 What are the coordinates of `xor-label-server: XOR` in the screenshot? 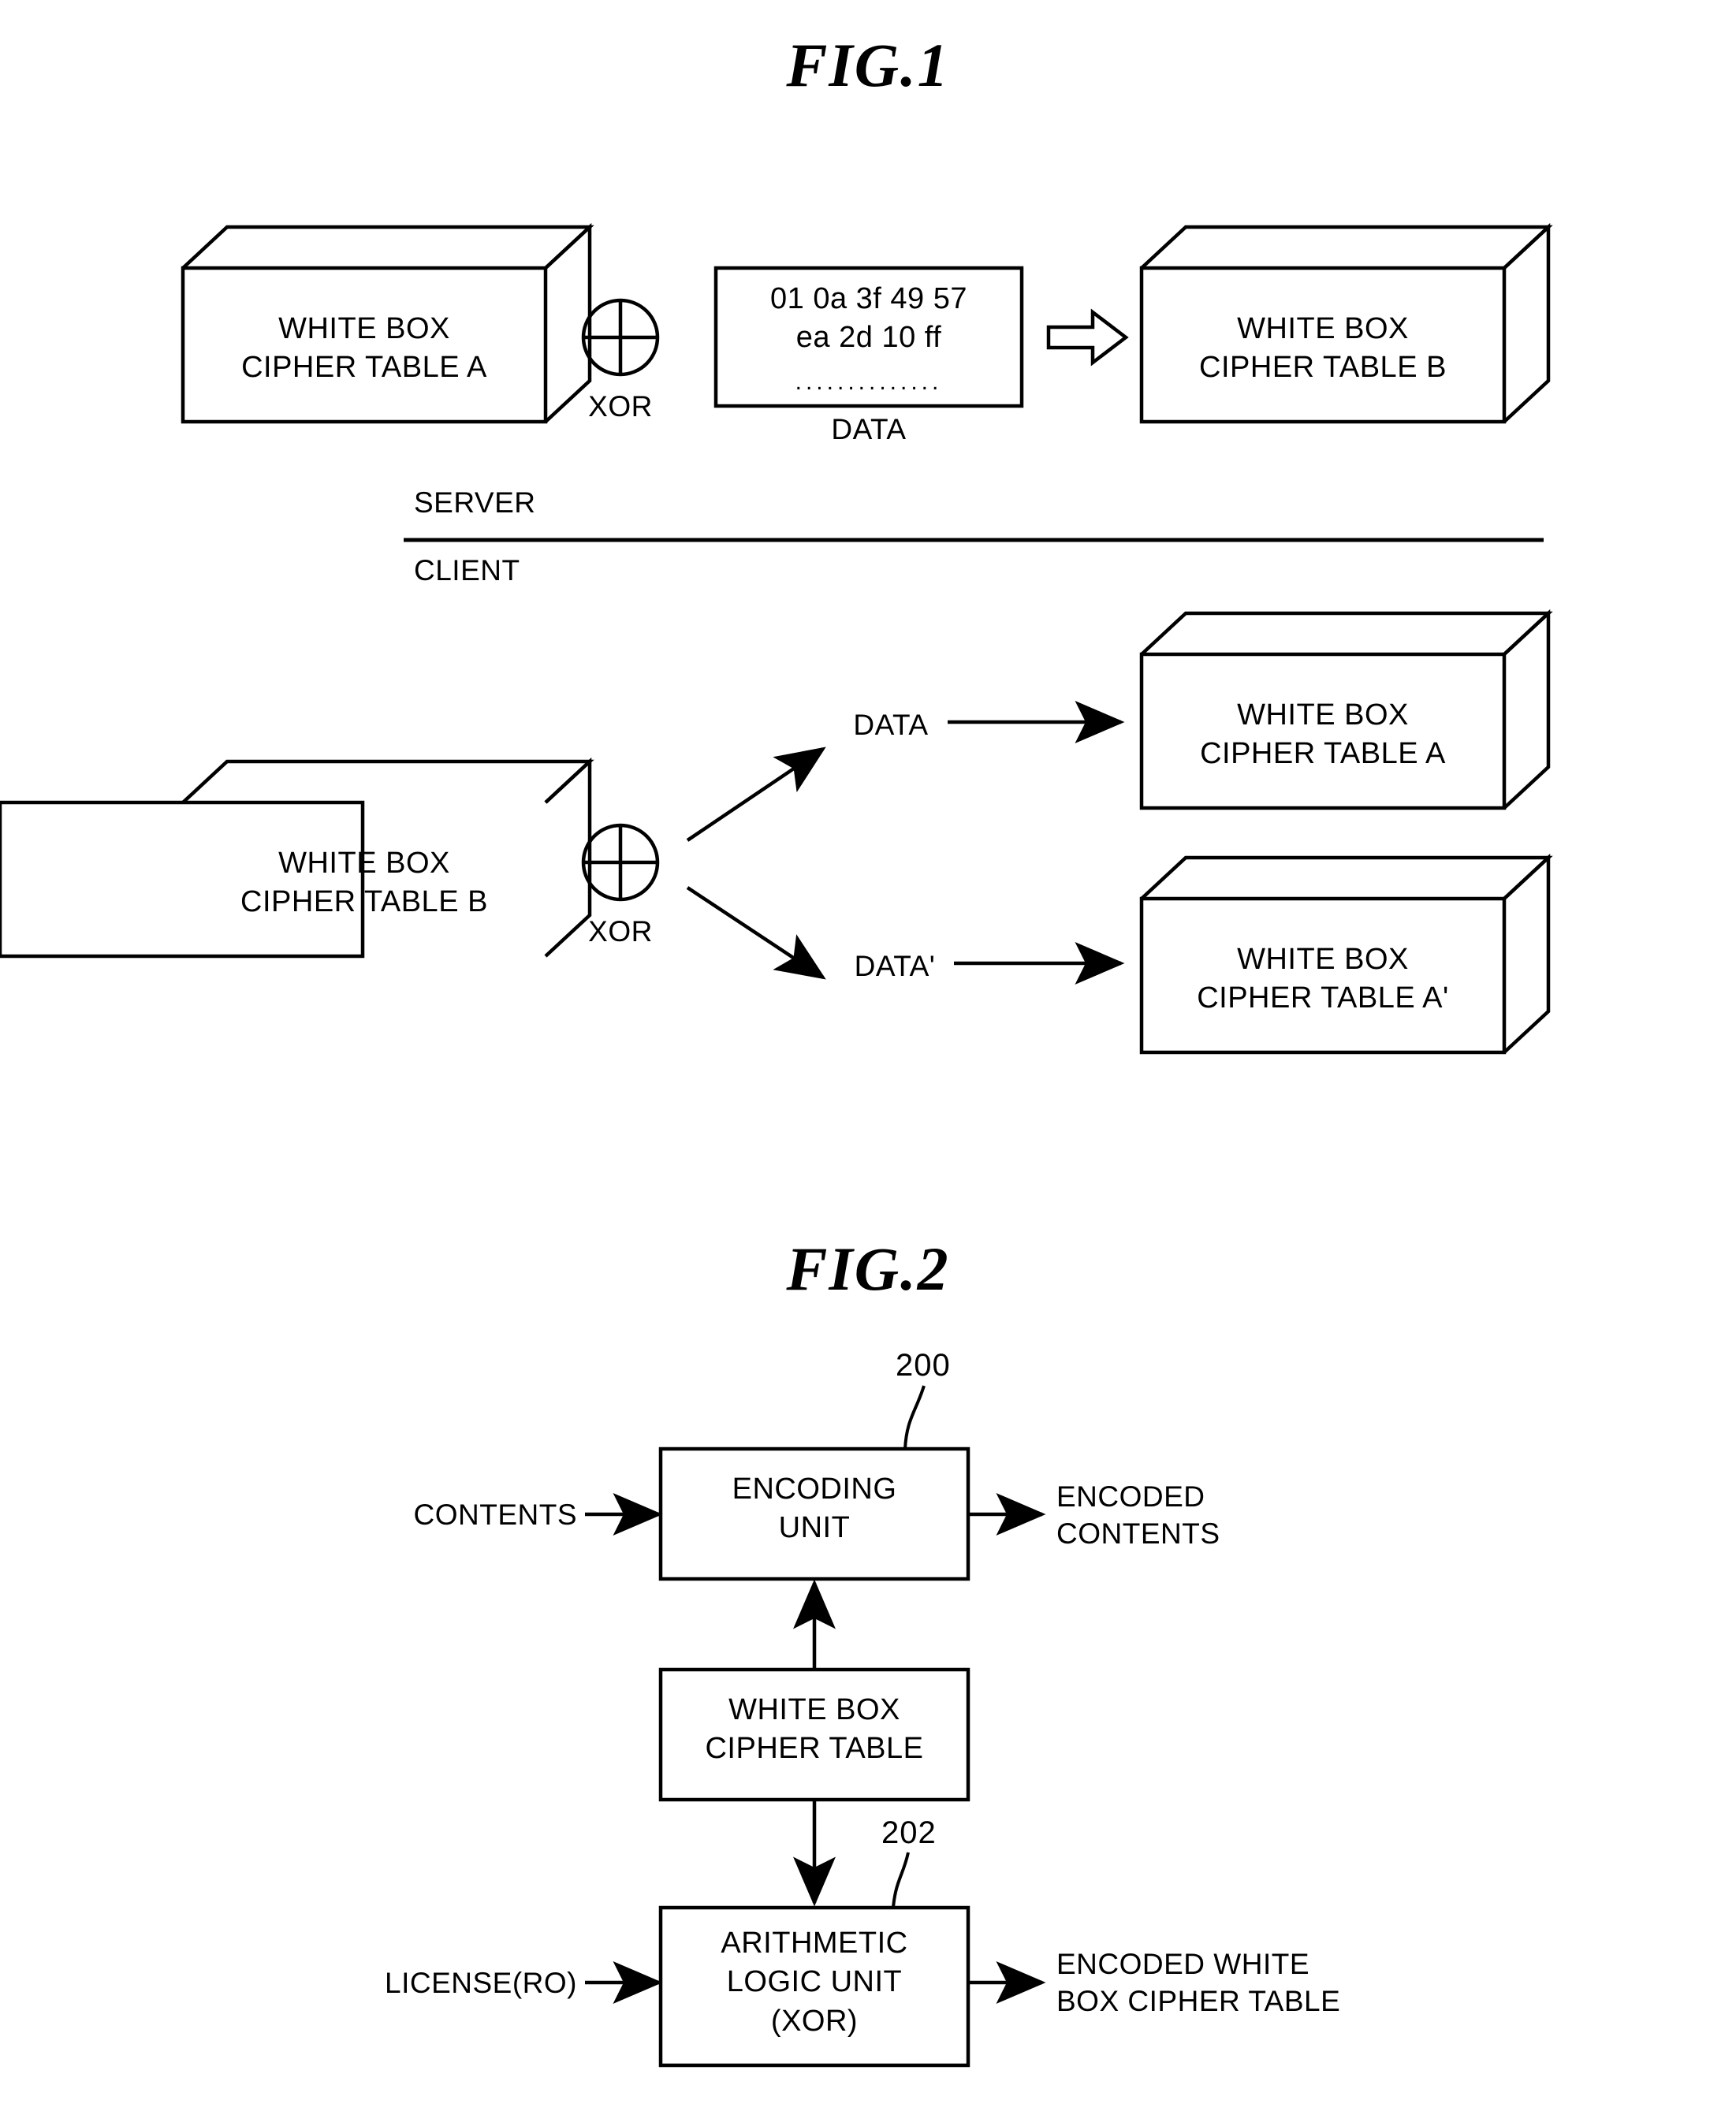 It's located at (620, 407).